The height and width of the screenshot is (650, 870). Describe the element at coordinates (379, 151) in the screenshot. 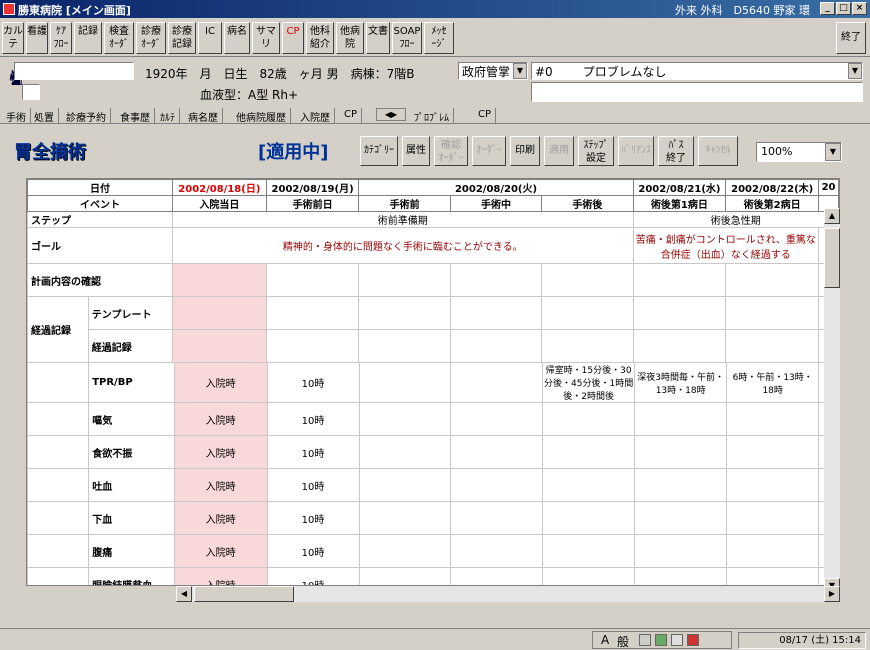

I see `cp-category-button: ｶﾃｺﾞﾘｰ` at that location.